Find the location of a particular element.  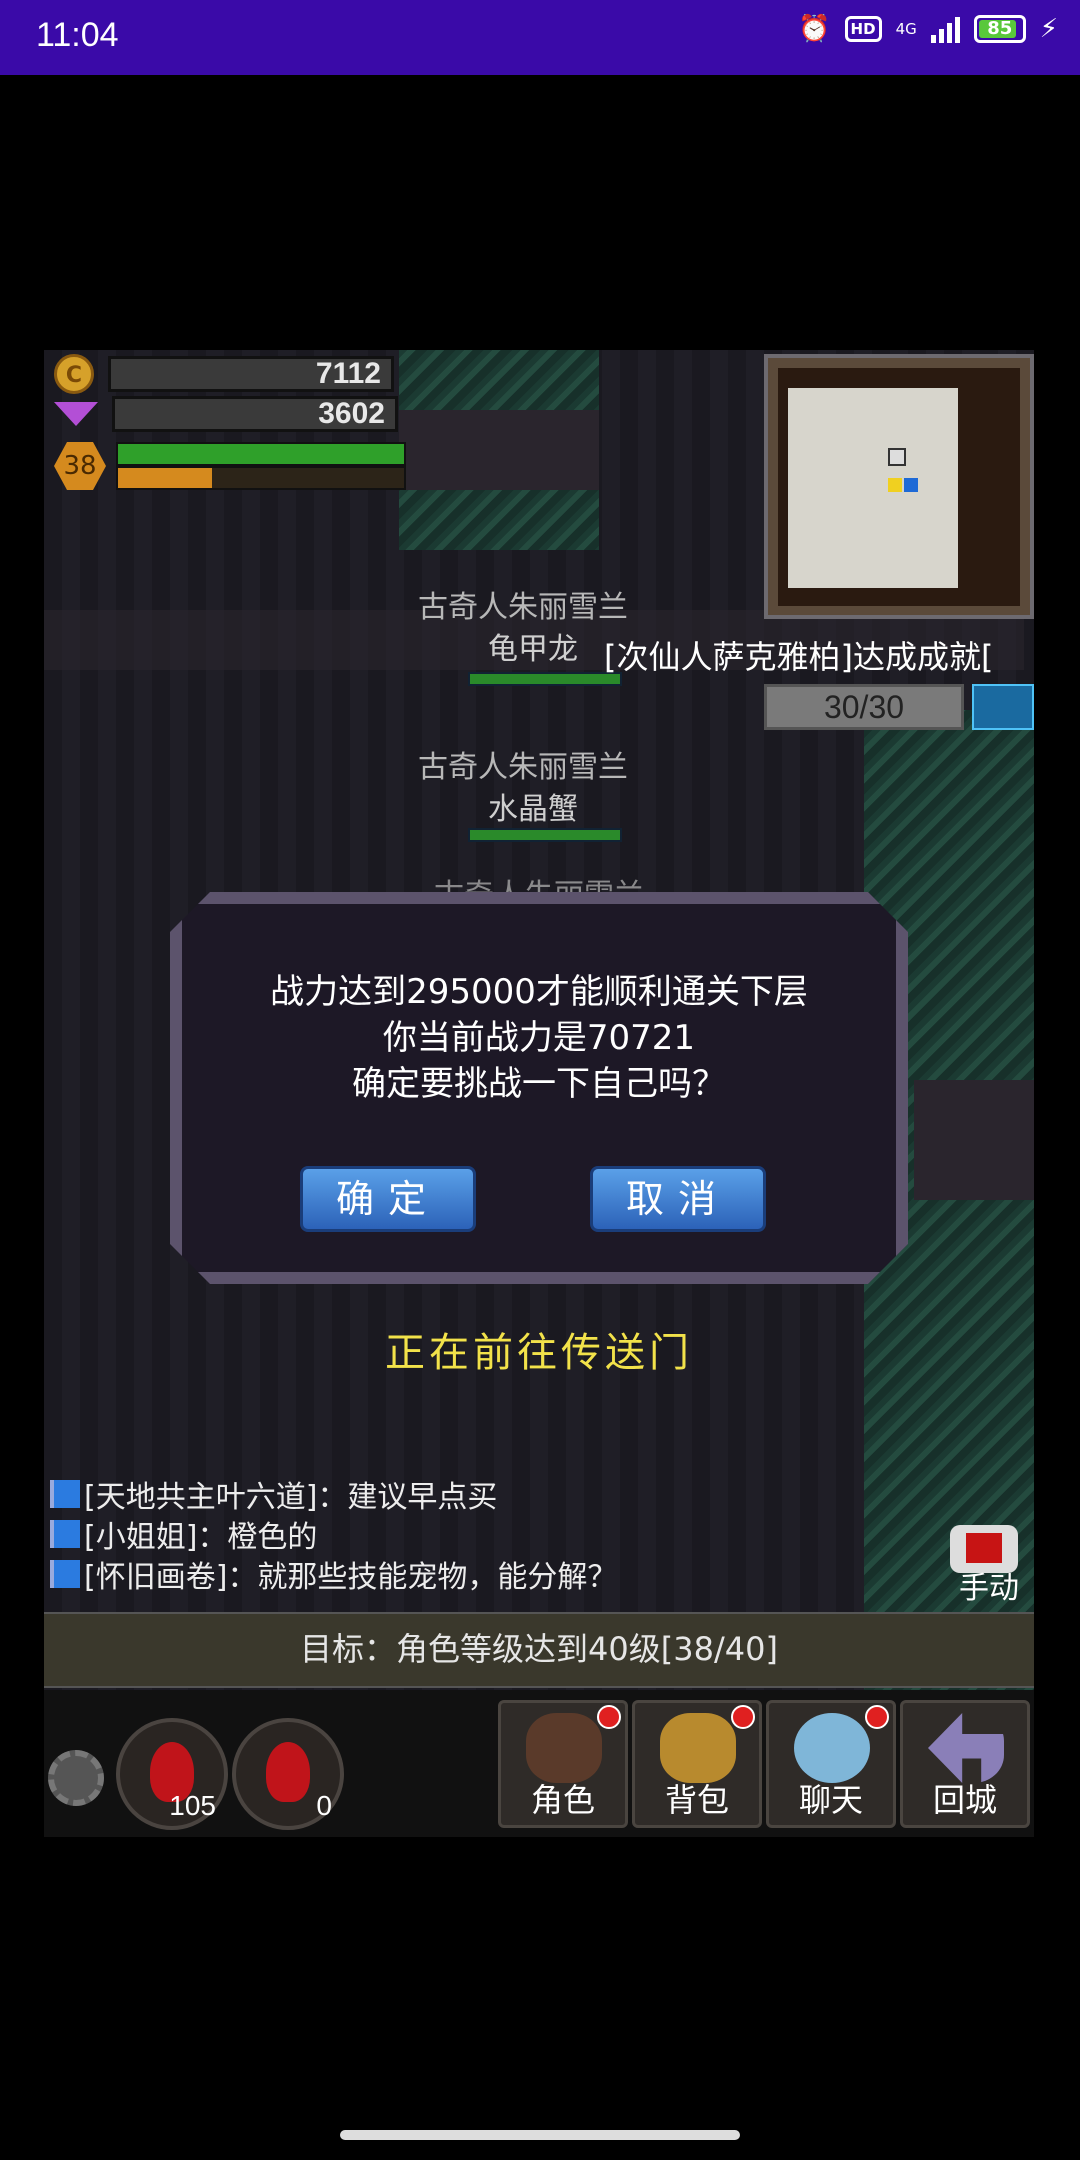

gesture-bar is located at coordinates (540, 2135).